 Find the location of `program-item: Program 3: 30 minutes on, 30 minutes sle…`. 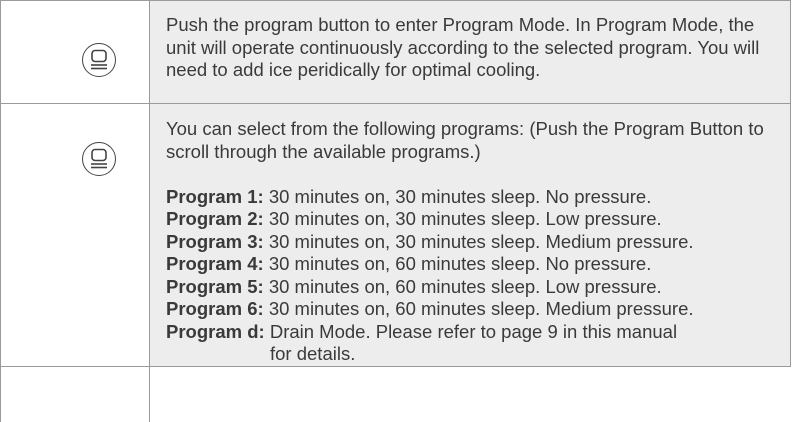

program-item: Program 3: 30 minutes on, 30 minutes sle… is located at coordinates (476, 242).